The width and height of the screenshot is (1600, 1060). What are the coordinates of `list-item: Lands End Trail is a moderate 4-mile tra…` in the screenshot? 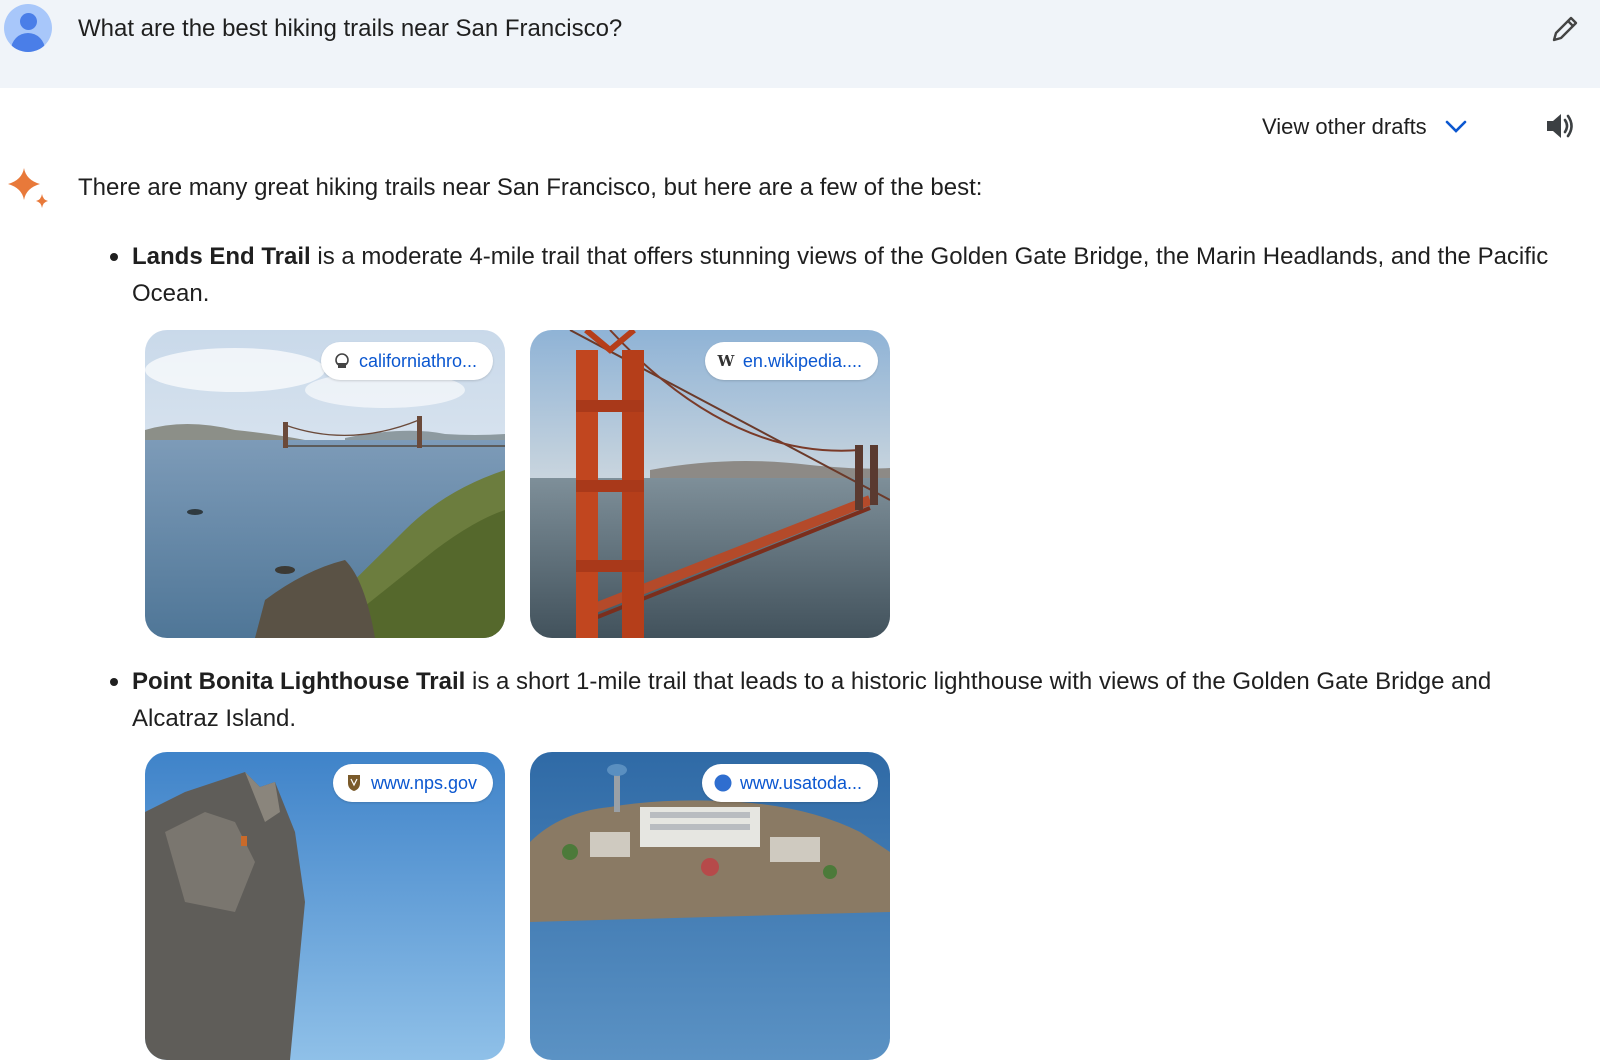 It's located at (830, 275).